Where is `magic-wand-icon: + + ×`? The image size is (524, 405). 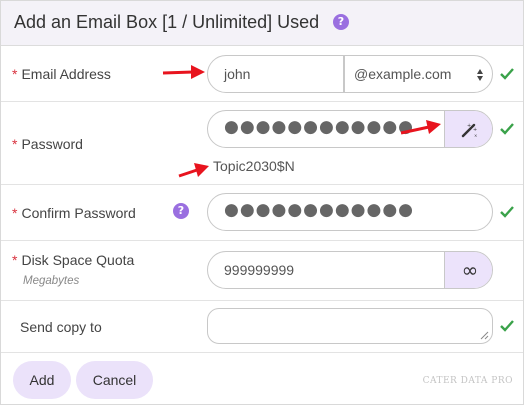 magic-wand-icon: + + × is located at coordinates (469, 130).